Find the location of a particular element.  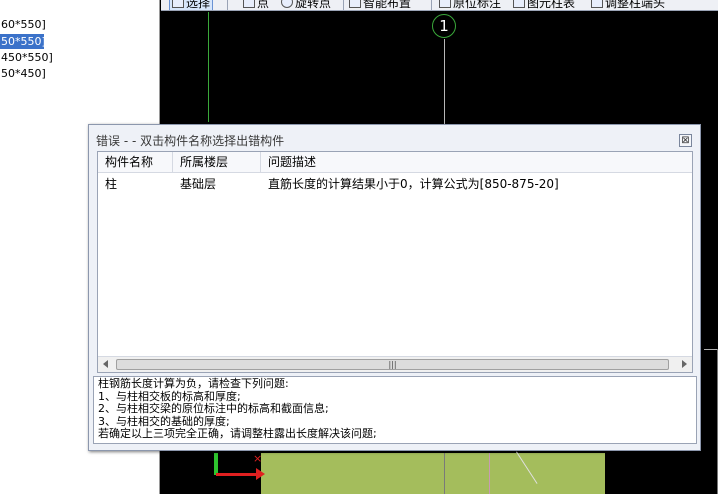

adjust-column-end-button: 调整柱端头 is located at coordinates (628, 5).